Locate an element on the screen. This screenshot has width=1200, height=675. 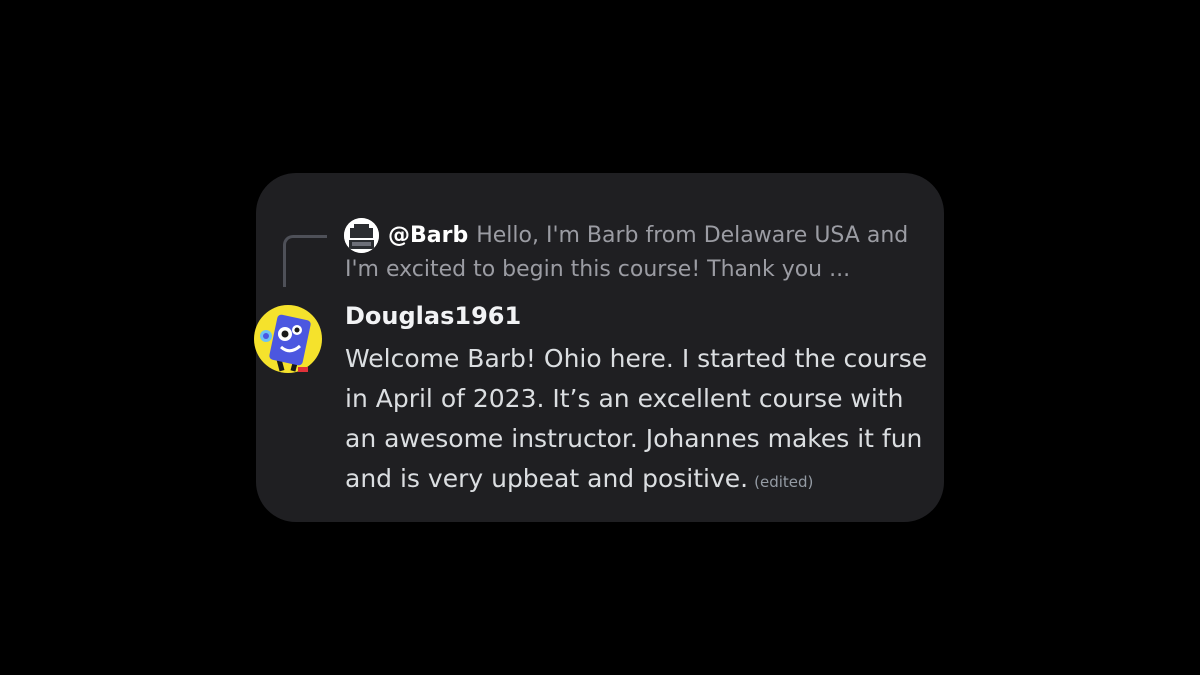
reply-author-name: @Barb is located at coordinates (428, 235).